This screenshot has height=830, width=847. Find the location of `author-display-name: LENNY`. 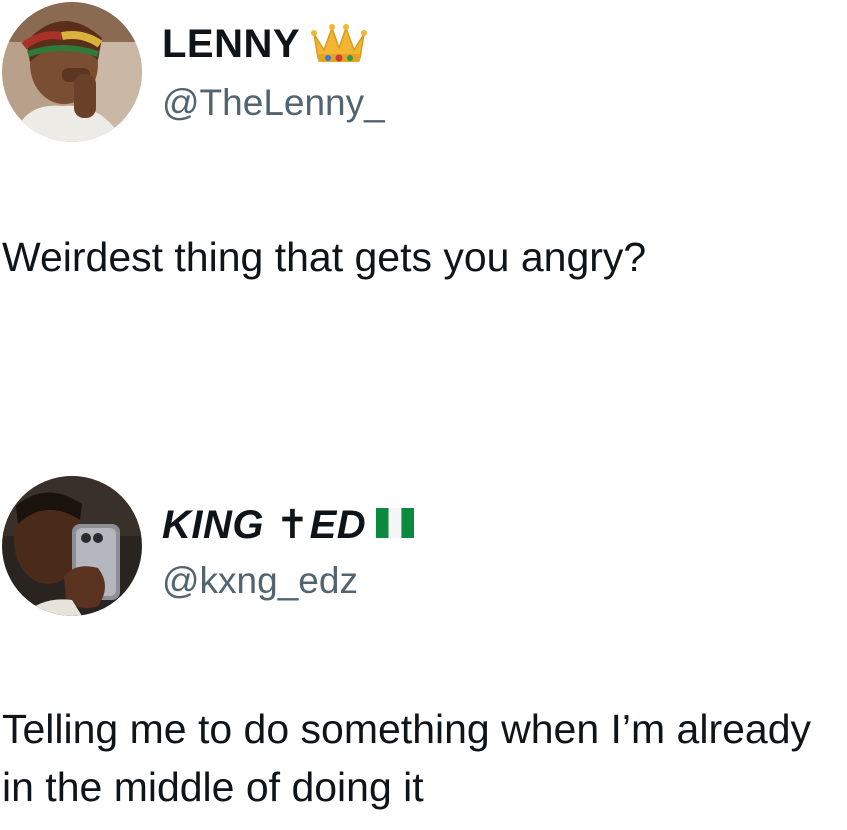

author-display-name: LENNY is located at coordinates (231, 44).